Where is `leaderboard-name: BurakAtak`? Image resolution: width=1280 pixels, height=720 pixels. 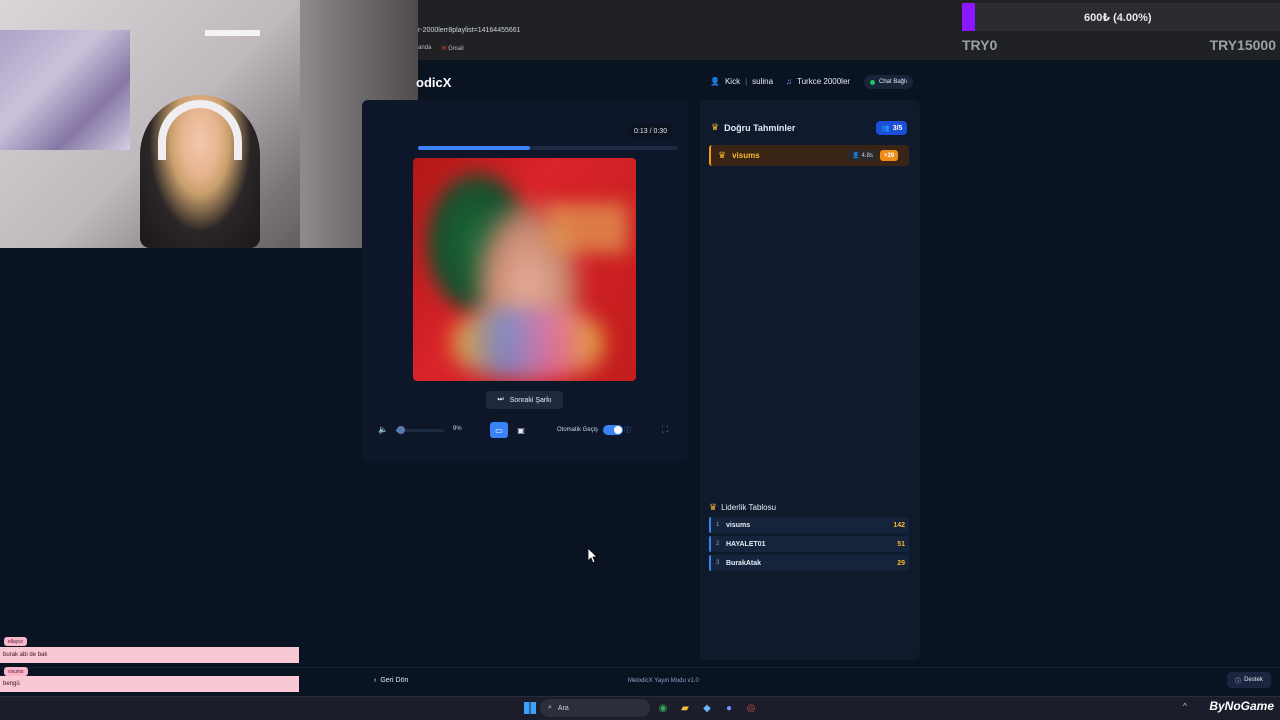
leaderboard-name: BurakAtak is located at coordinates (744, 563).